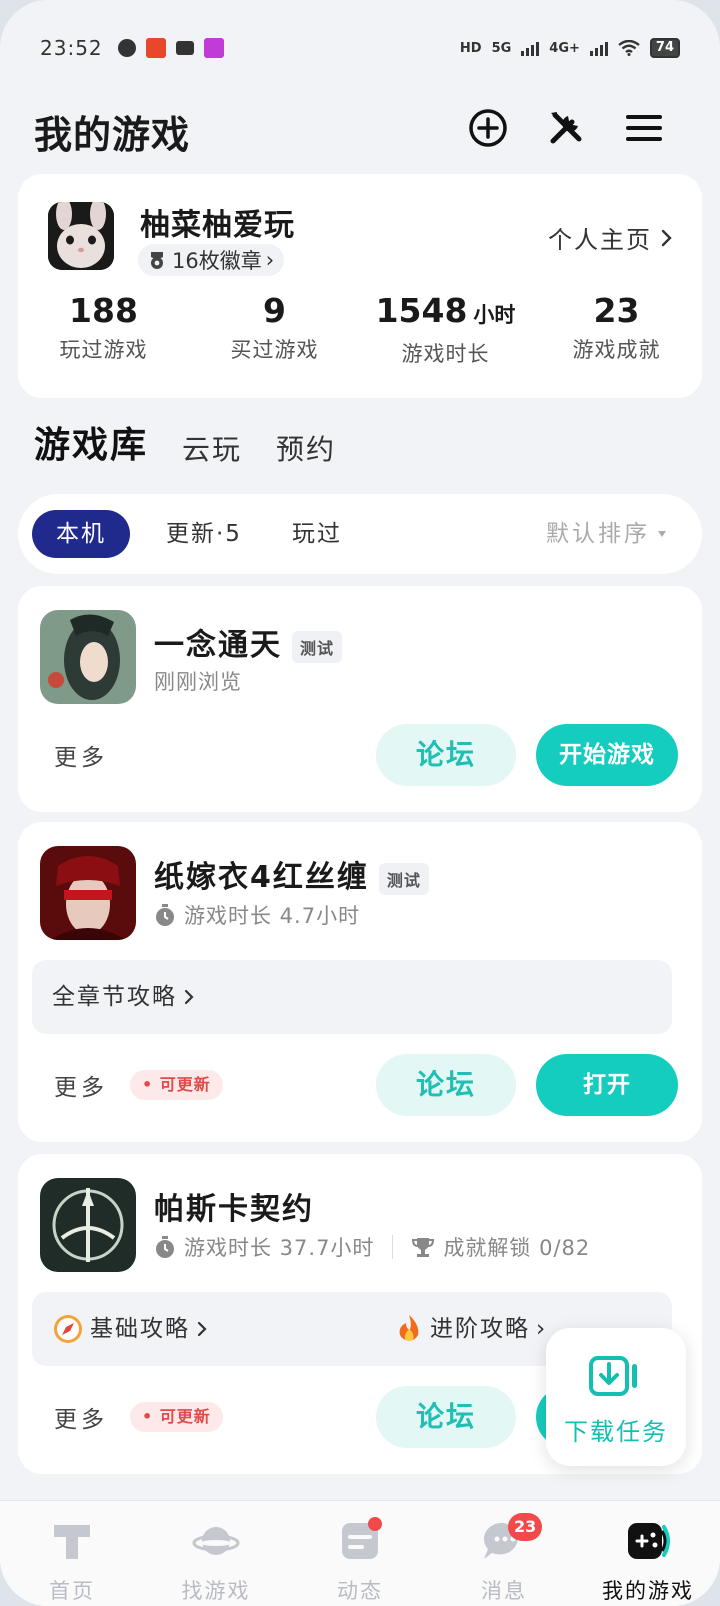  Describe the element at coordinates (291, 874) in the screenshot. I see `game-title: 纸嫁衣4红丝缠 测试` at that location.